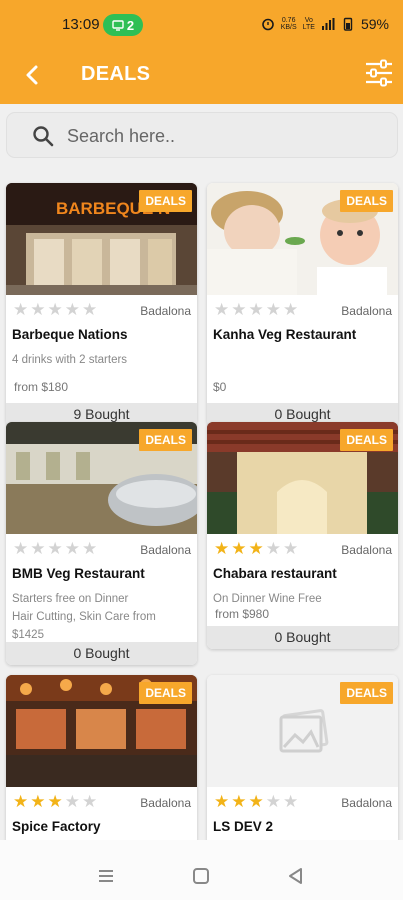 Image resolution: width=403 pixels, height=900 pixels. What do you see at coordinates (328, 24) in the screenshot?
I see `signal-icon` at bounding box center [328, 24].